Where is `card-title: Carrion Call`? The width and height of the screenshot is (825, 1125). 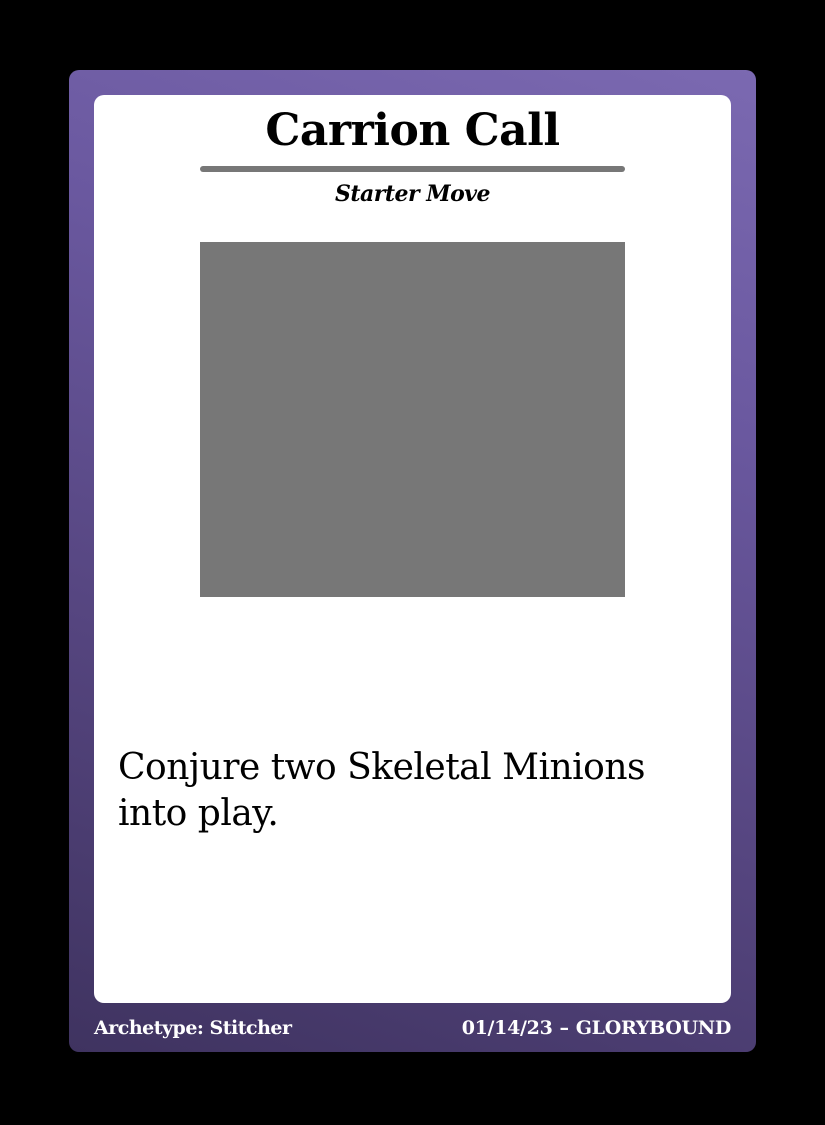 card-title: Carrion Call is located at coordinates (412, 130).